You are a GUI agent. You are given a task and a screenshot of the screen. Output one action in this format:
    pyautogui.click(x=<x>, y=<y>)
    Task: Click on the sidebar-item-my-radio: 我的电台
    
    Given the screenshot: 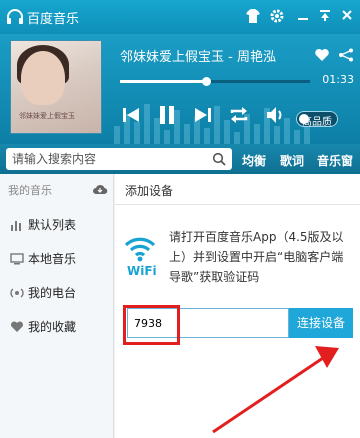 What is the action you would take?
    pyautogui.click(x=57, y=293)
    